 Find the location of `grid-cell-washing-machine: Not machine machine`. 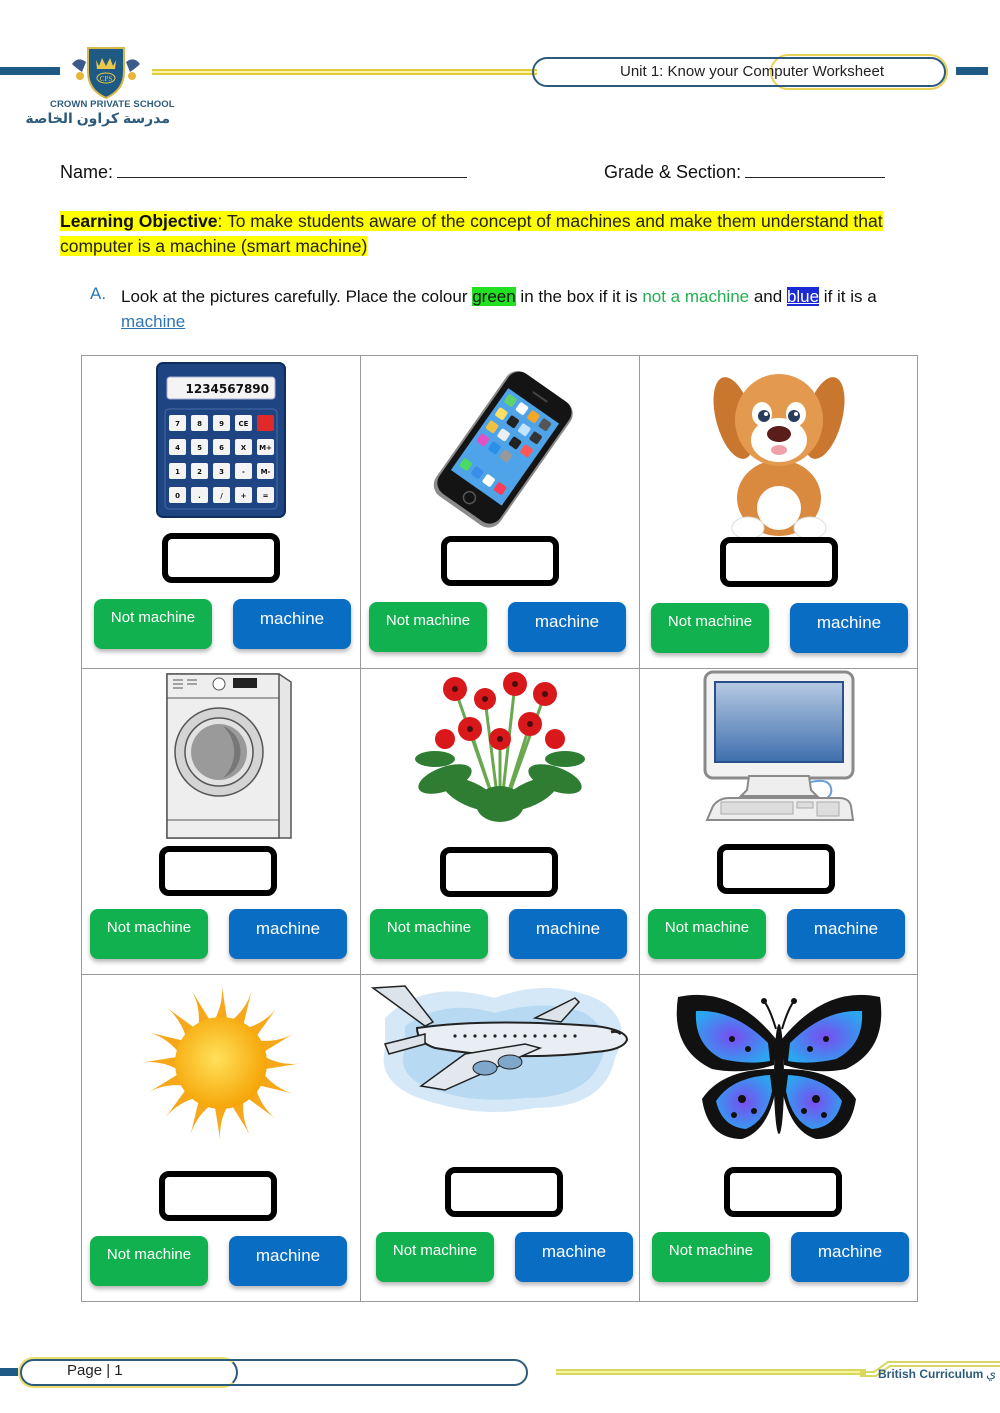

grid-cell-washing-machine: Not machine machine is located at coordinates (221, 822).